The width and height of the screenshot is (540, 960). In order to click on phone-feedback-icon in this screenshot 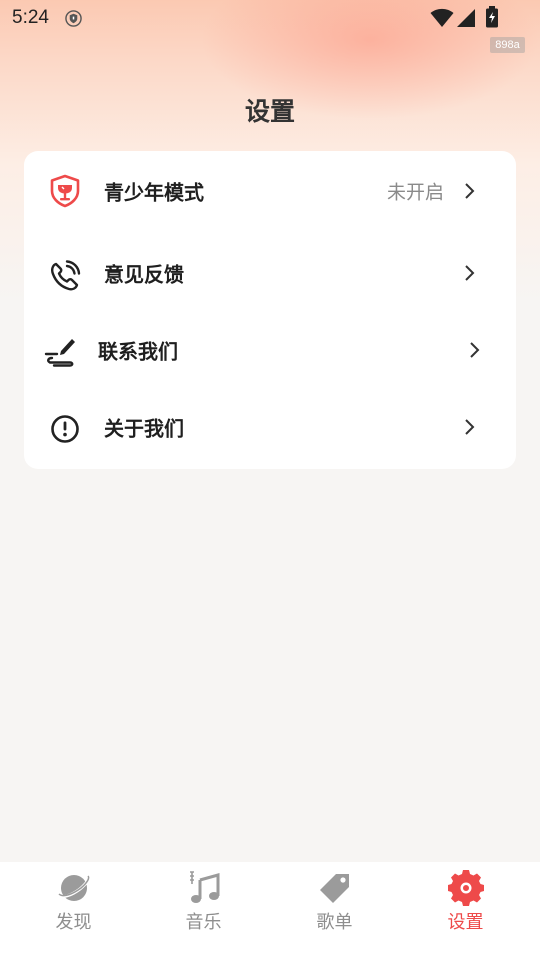, I will do `click(66, 275)`.